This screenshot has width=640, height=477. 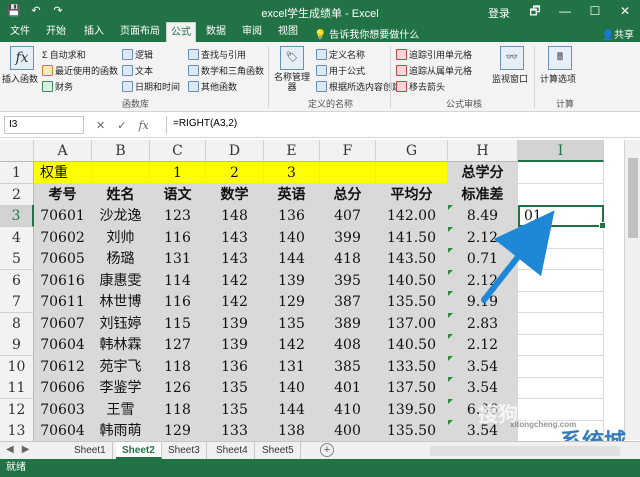 What do you see at coordinates (90, 450) in the screenshot?
I see `sheet-tab-1: Sheet1` at bounding box center [90, 450].